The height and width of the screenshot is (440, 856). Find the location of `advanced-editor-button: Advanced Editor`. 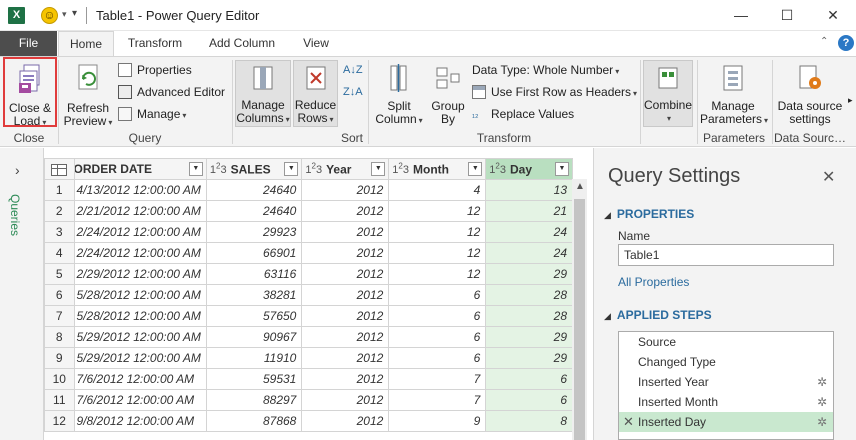

advanced-editor-button: Advanced Editor is located at coordinates (171, 92).